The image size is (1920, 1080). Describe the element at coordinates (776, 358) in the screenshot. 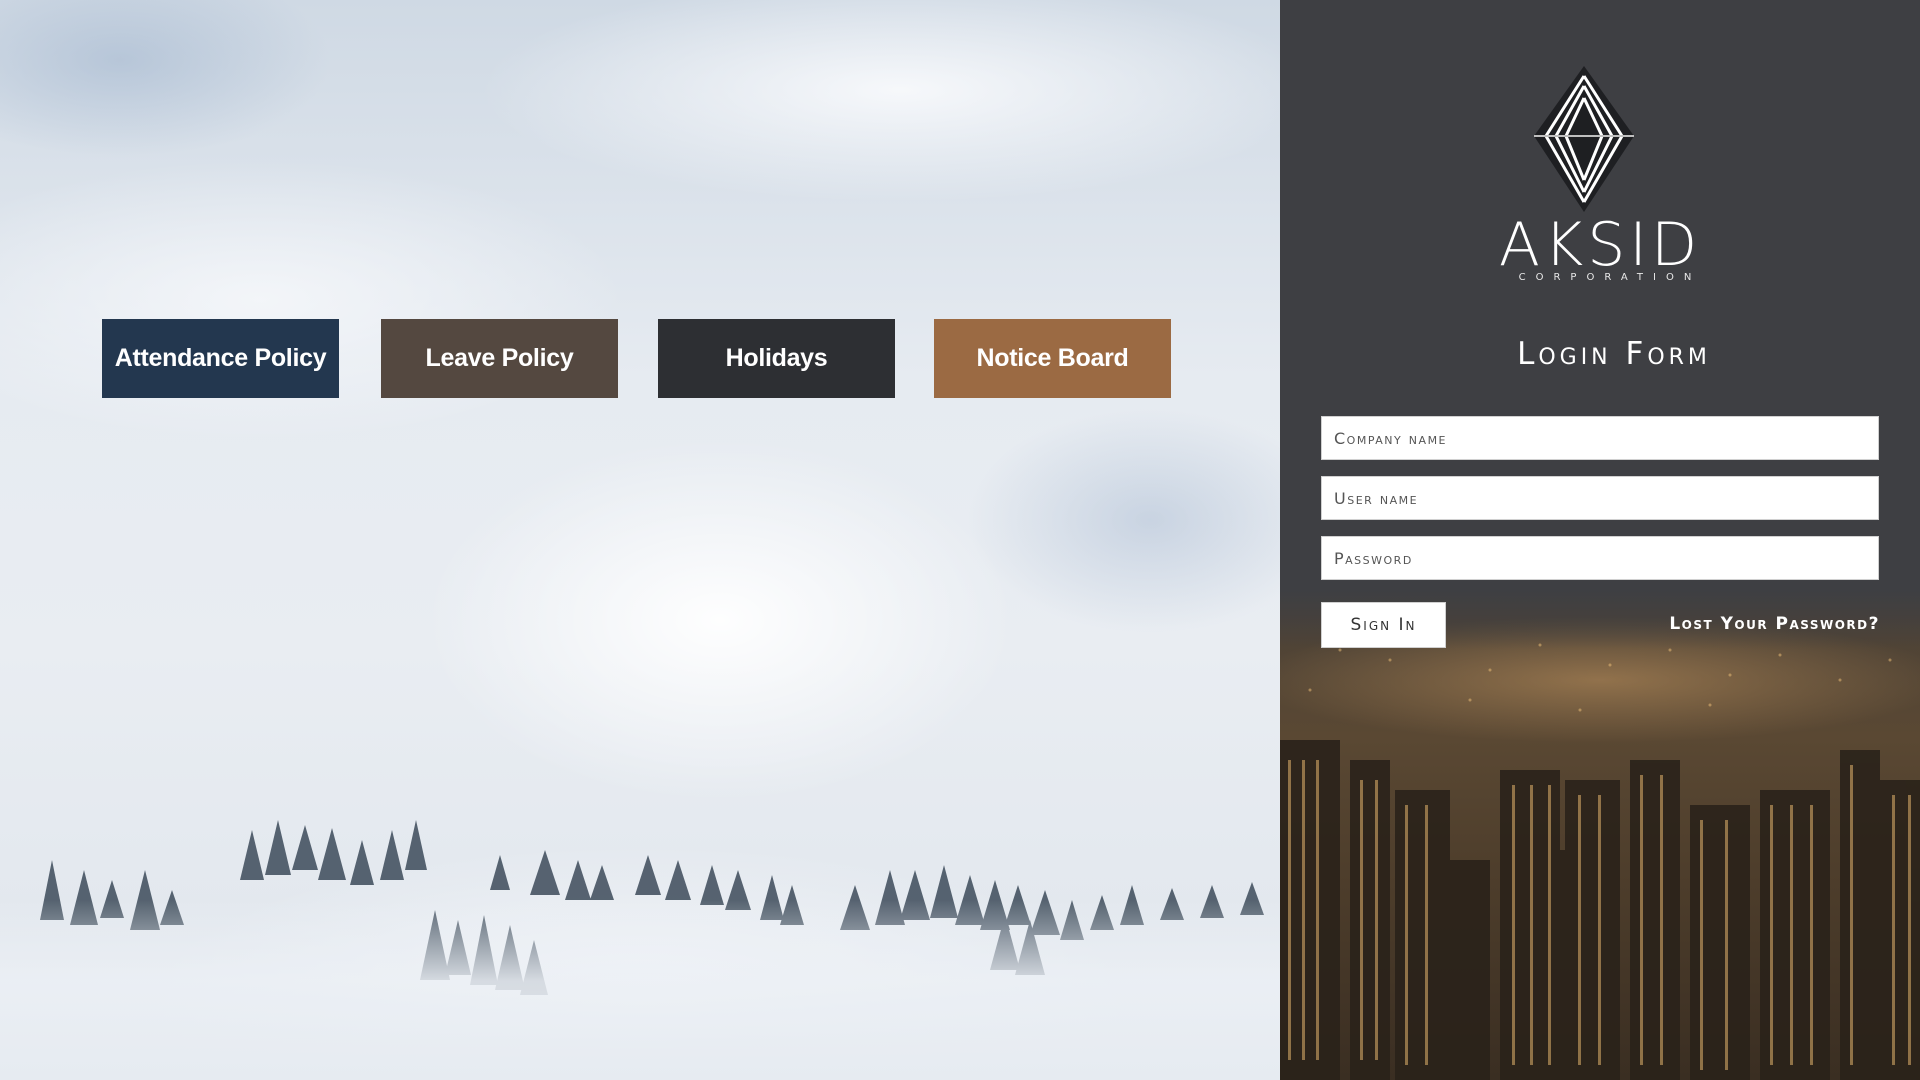

I see `holidays-button: Holidays` at that location.